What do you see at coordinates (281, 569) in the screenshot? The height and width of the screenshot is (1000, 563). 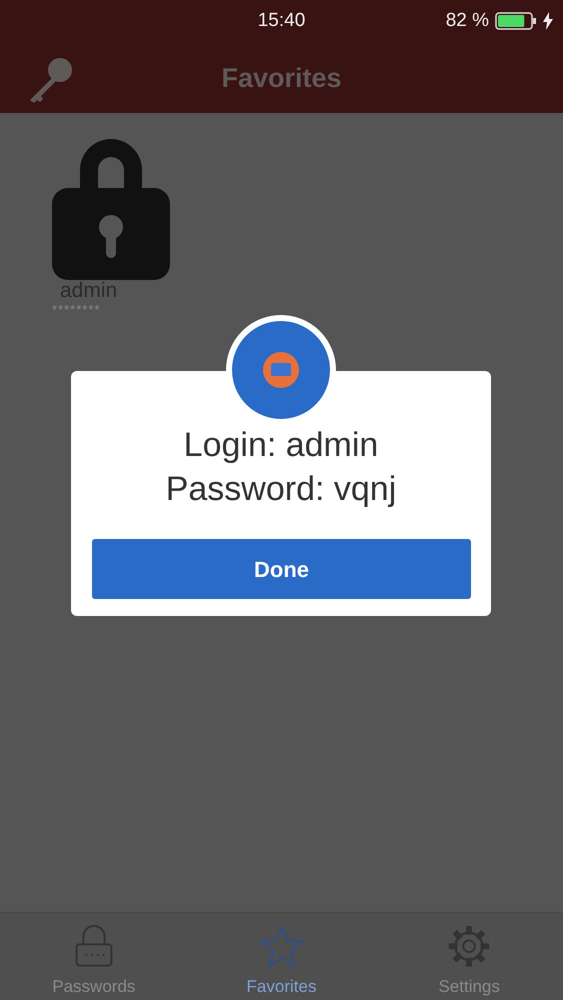 I see `done-button: Done` at bounding box center [281, 569].